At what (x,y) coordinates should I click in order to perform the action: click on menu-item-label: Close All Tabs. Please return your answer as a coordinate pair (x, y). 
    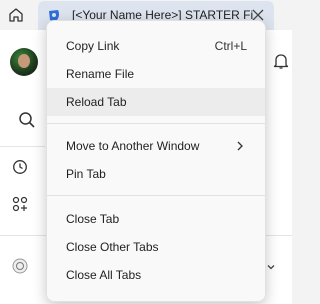
    Looking at the image, I should click on (104, 275).